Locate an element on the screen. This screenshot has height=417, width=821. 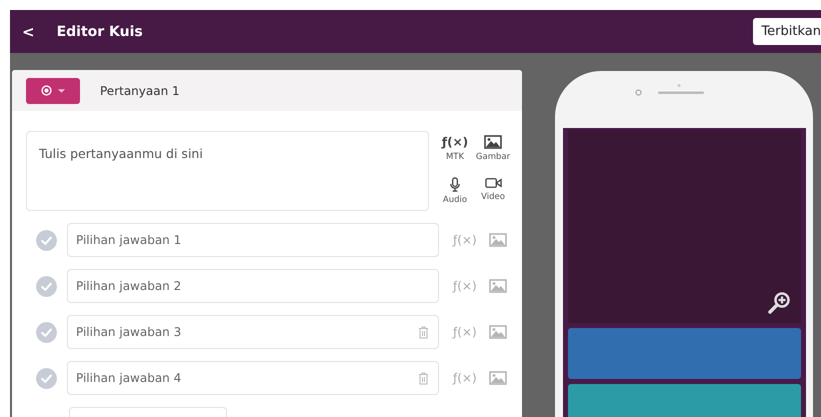
microphone-icon is located at coordinates (455, 184).